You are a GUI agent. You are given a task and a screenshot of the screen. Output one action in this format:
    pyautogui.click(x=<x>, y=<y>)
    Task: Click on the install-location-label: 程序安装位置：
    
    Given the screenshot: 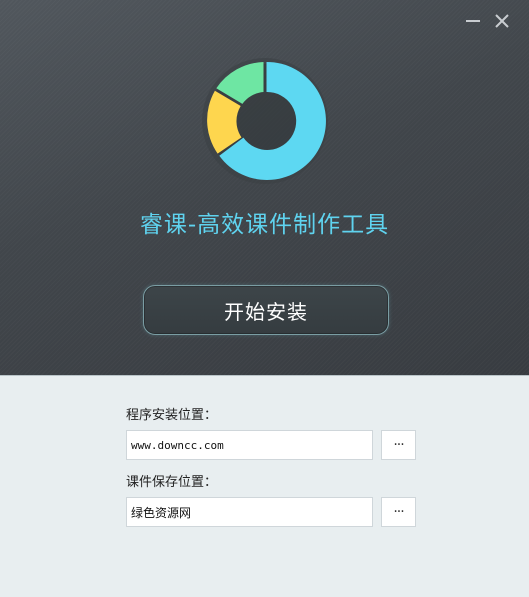 What is the action you would take?
    pyautogui.click(x=172, y=415)
    